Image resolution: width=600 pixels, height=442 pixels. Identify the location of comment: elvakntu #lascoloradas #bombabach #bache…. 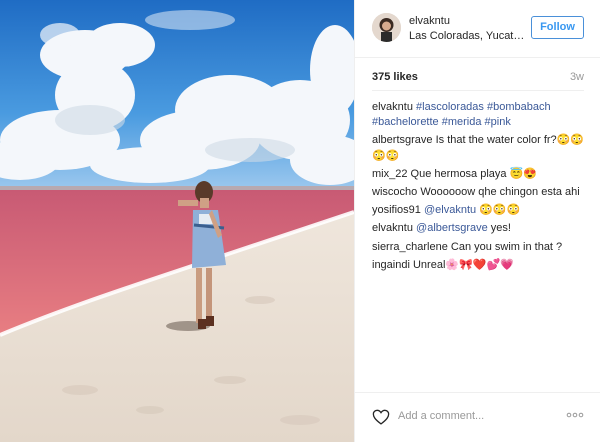
(479, 115).